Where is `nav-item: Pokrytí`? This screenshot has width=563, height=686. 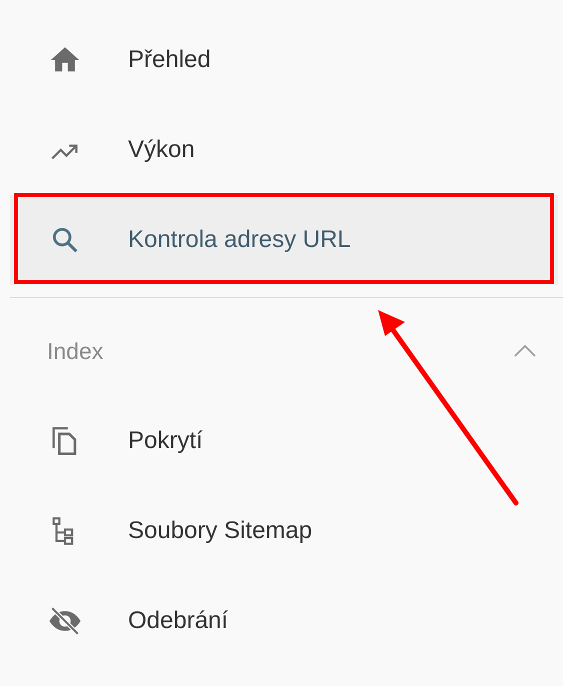
nav-item: Pokrytí is located at coordinates (284, 441).